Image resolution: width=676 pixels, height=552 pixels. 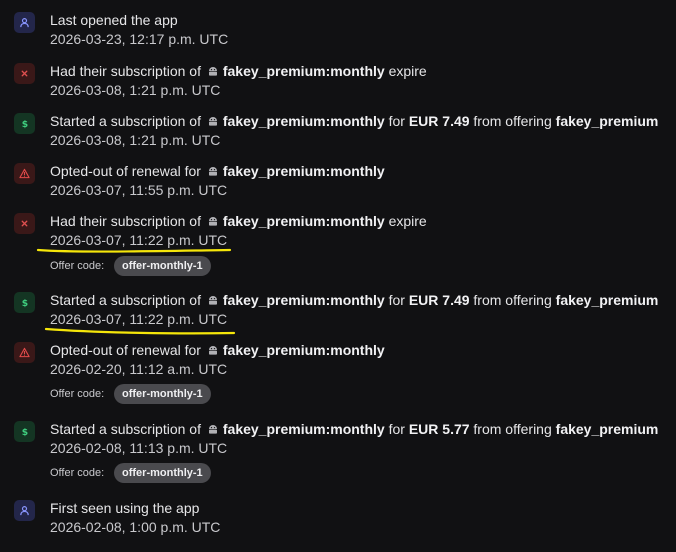 I want to click on event-timestamp: 2026-03-07, 11:55 p.m. UTC, so click(x=139, y=190).